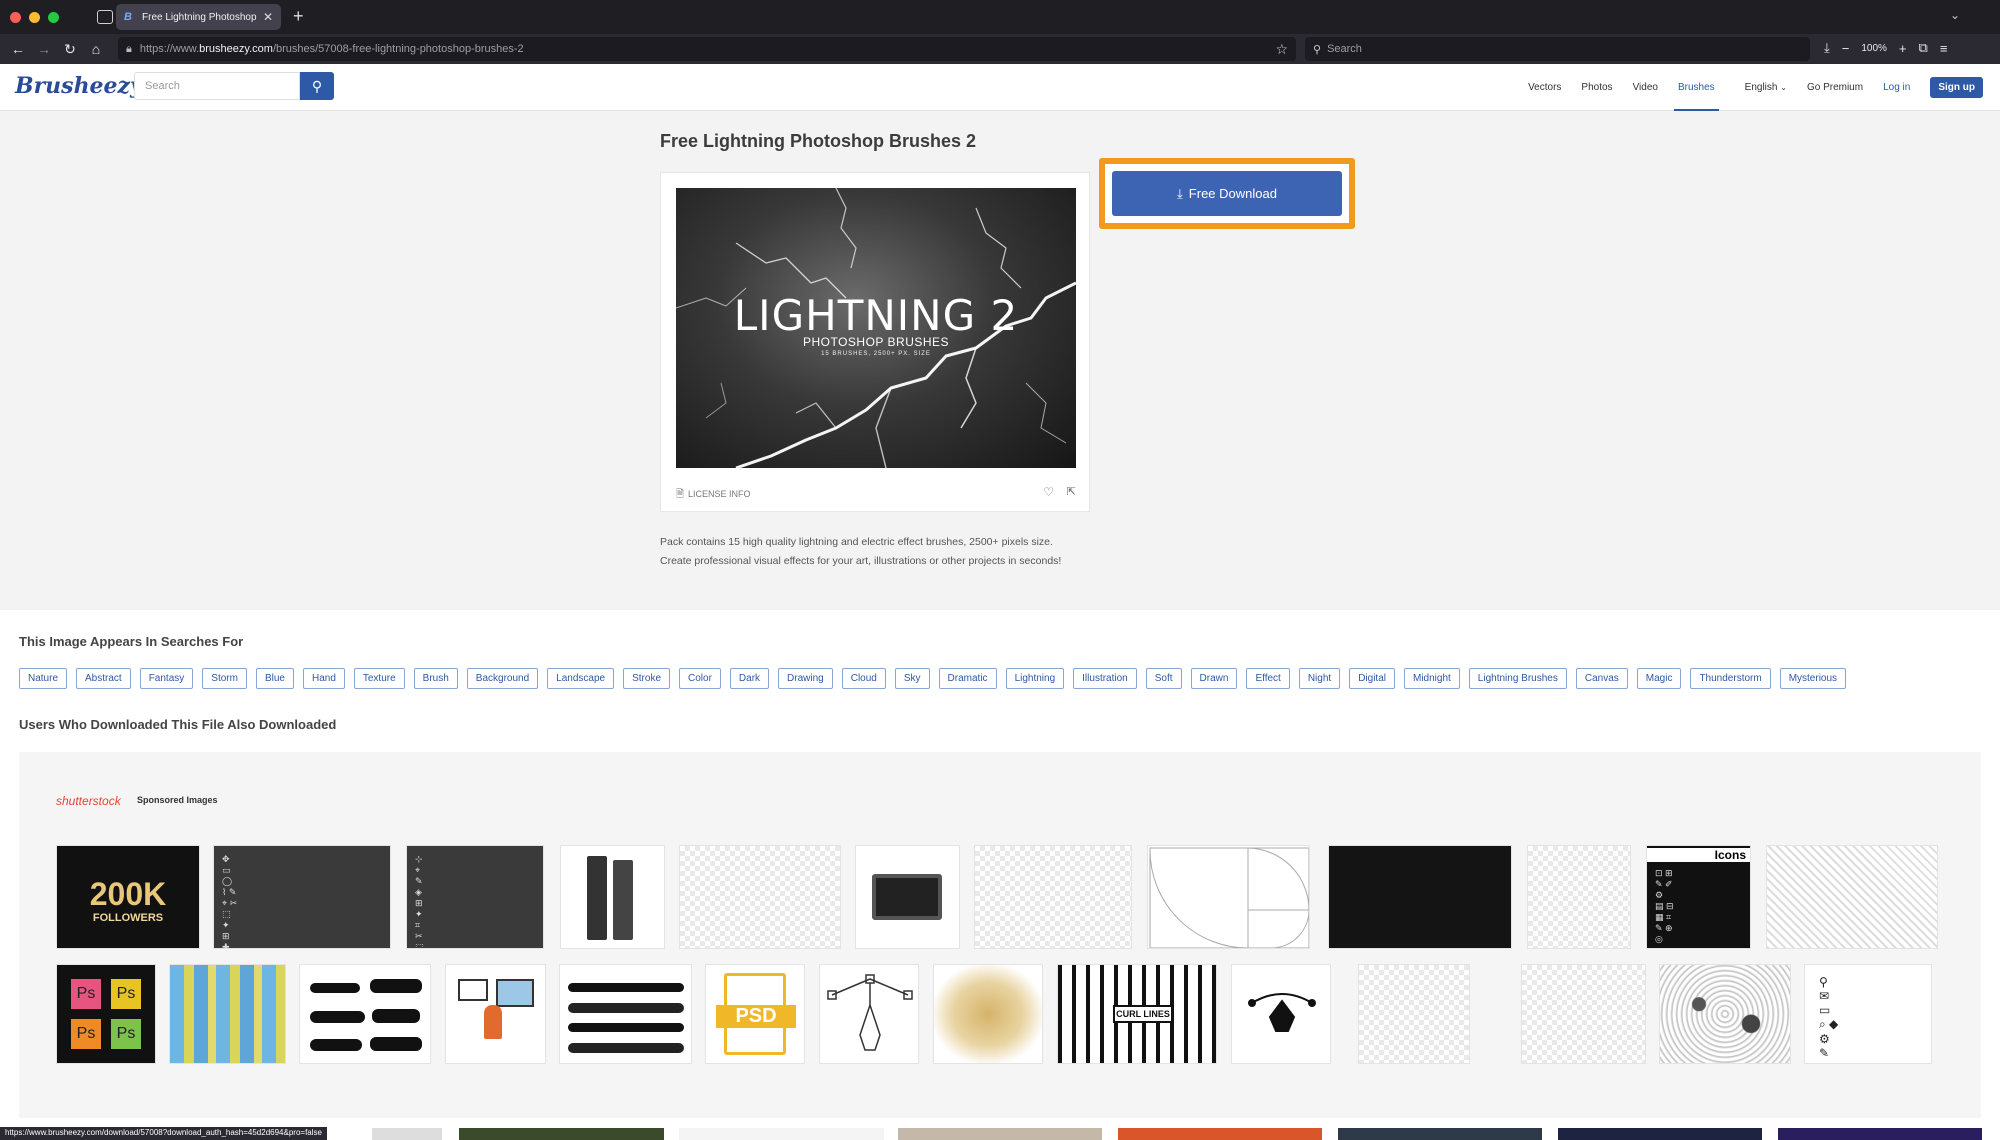 This screenshot has height=1140, width=2000. Describe the element at coordinates (435, 678) in the screenshot. I see `tag: Brush` at that location.